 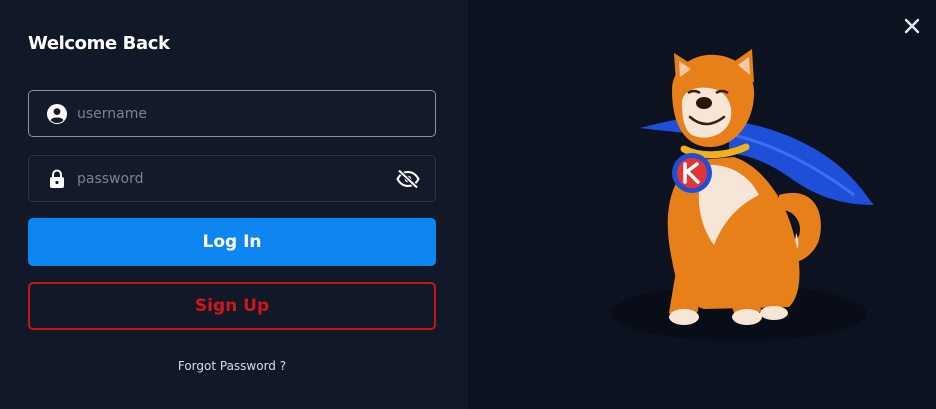 I want to click on username-field, so click(x=232, y=113).